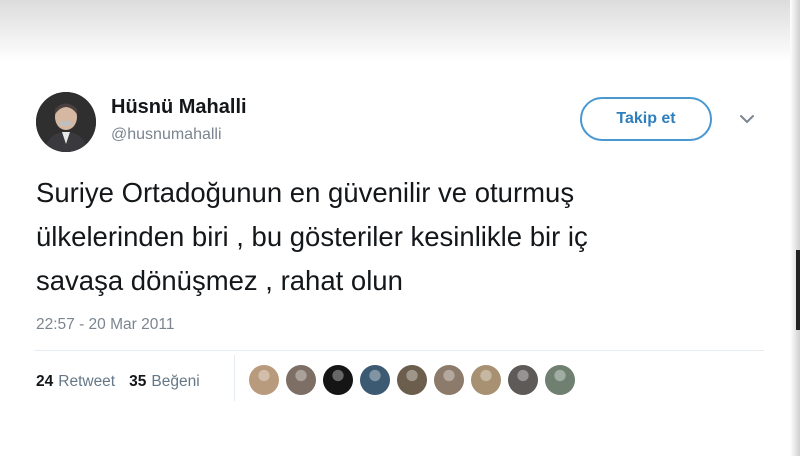 The height and width of the screenshot is (456, 800). I want to click on divider, so click(399, 350).